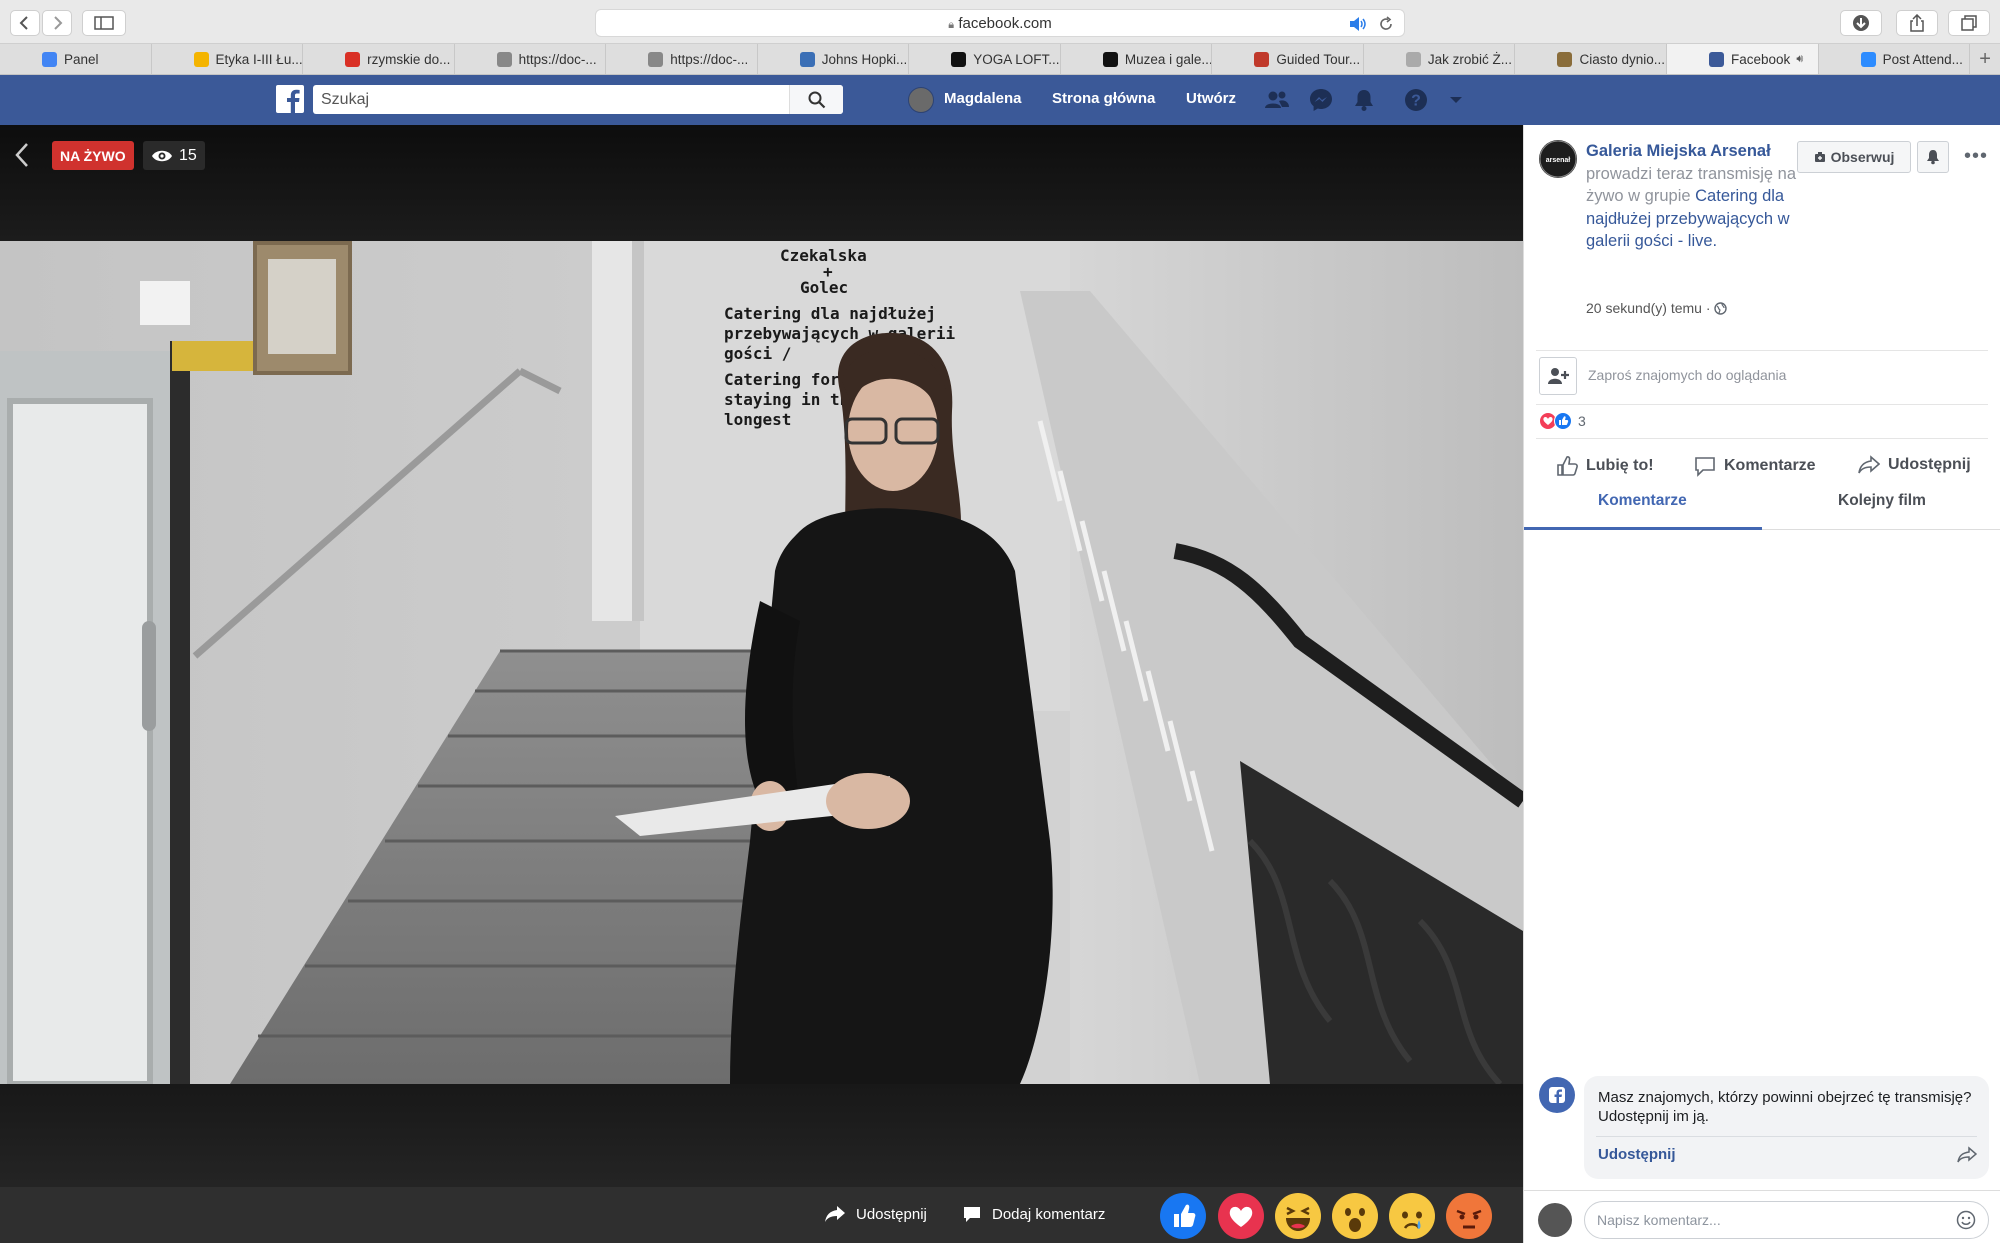 This screenshot has width=2000, height=1250. Describe the element at coordinates (891, 1214) in the screenshot. I see `video-share-label: Udostępnij` at that location.